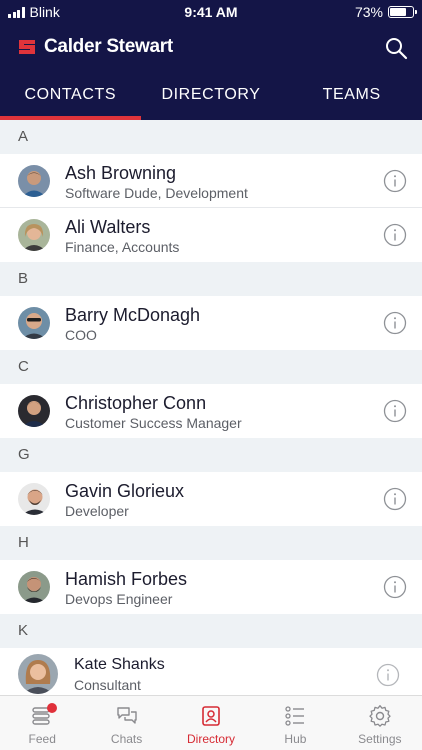 The width and height of the screenshot is (422, 750). What do you see at coordinates (380, 716) in the screenshot?
I see `gear-icon` at bounding box center [380, 716].